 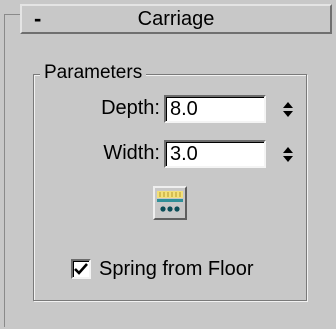 I want to click on floor-spring-icon, so click(x=170, y=201).